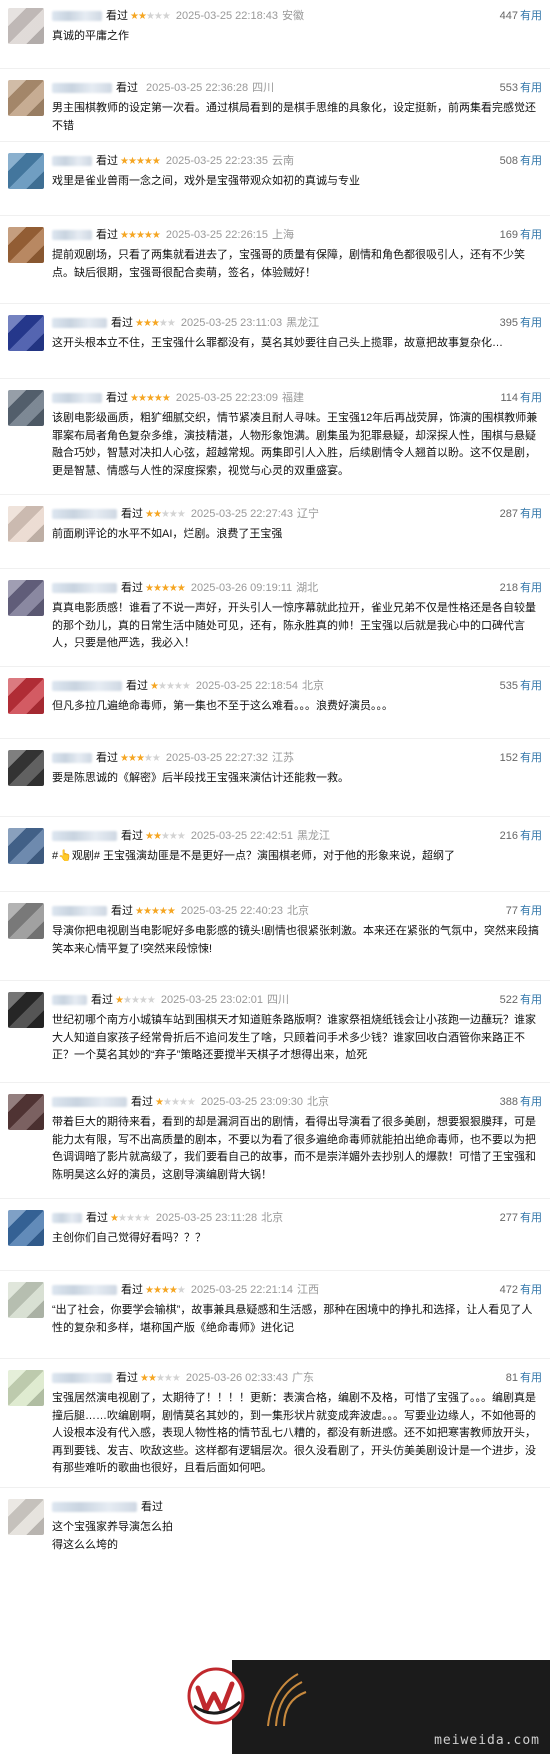  I want to click on review-meta: 看过 ★★★★★ 2025-03-25 22:23:09 福建, so click(178, 398).